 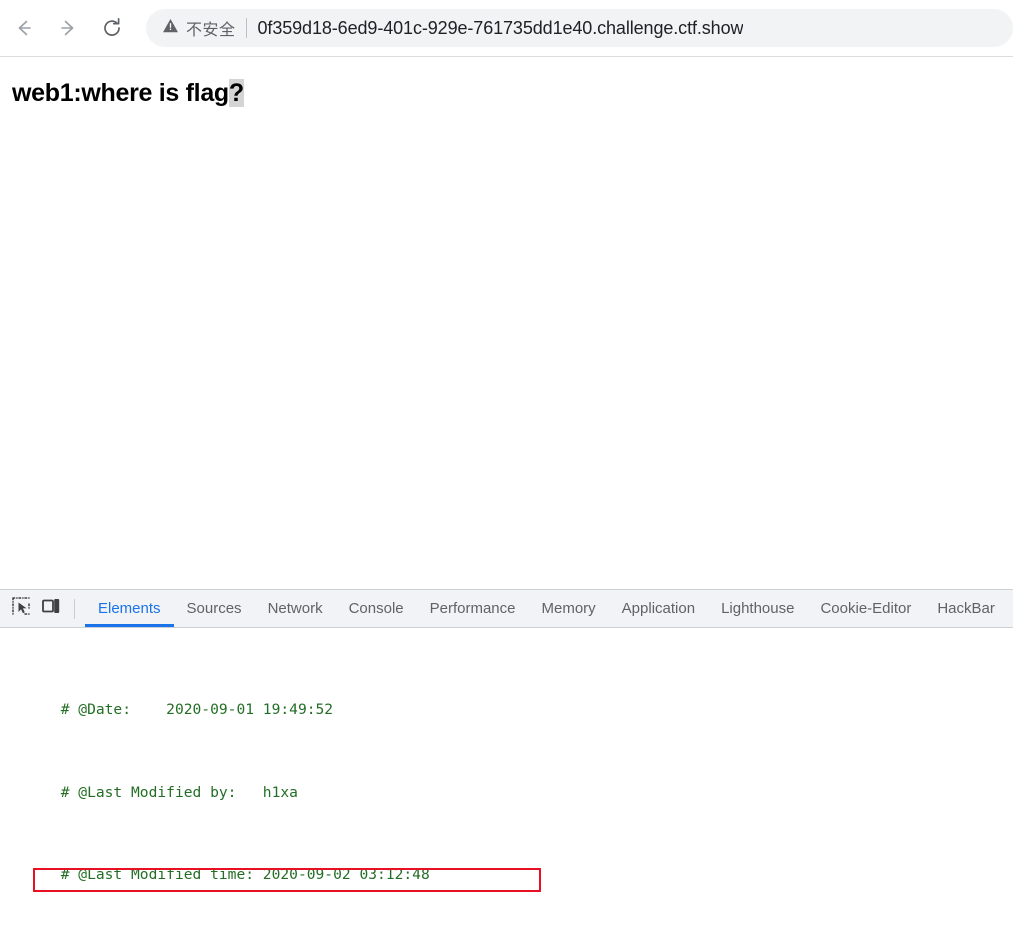 What do you see at coordinates (214, 608) in the screenshot?
I see `tab-sources: Sources` at bounding box center [214, 608].